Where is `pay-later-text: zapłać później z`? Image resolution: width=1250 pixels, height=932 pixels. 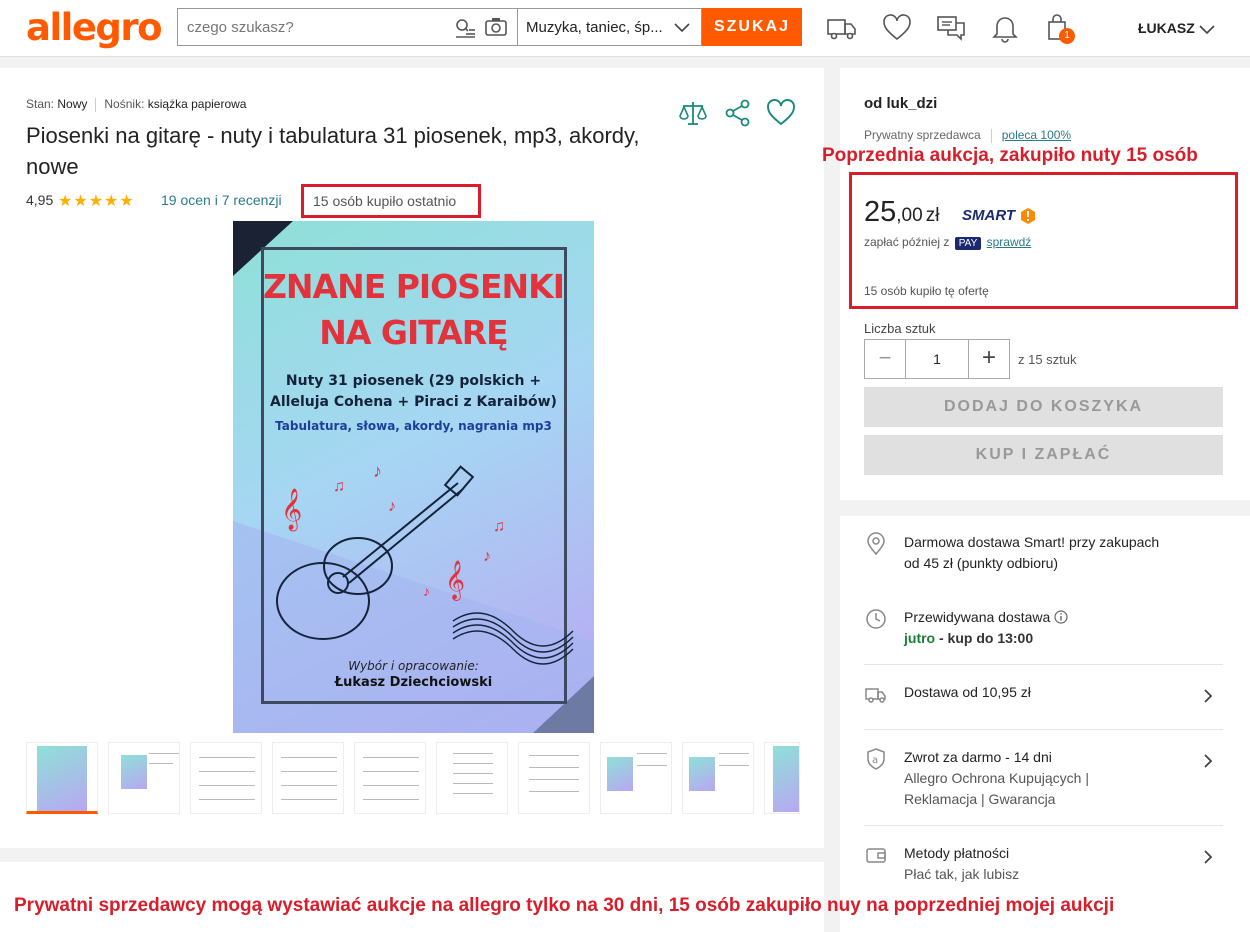 pay-later-text: zapłać później z is located at coordinates (907, 242).